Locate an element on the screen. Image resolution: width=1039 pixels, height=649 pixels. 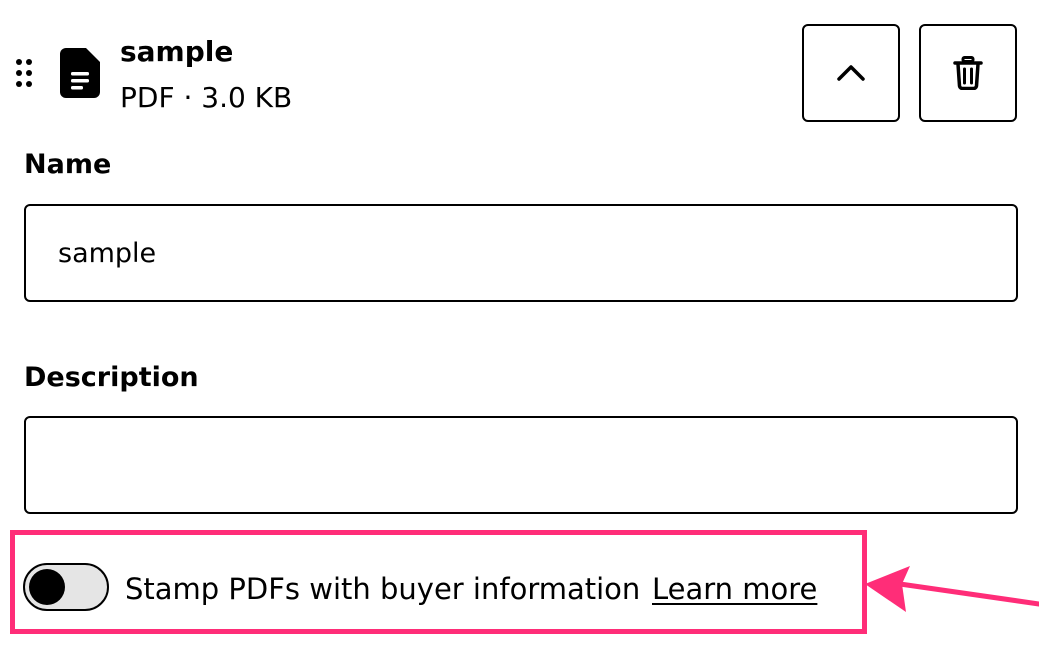
name-input is located at coordinates (521, 253).